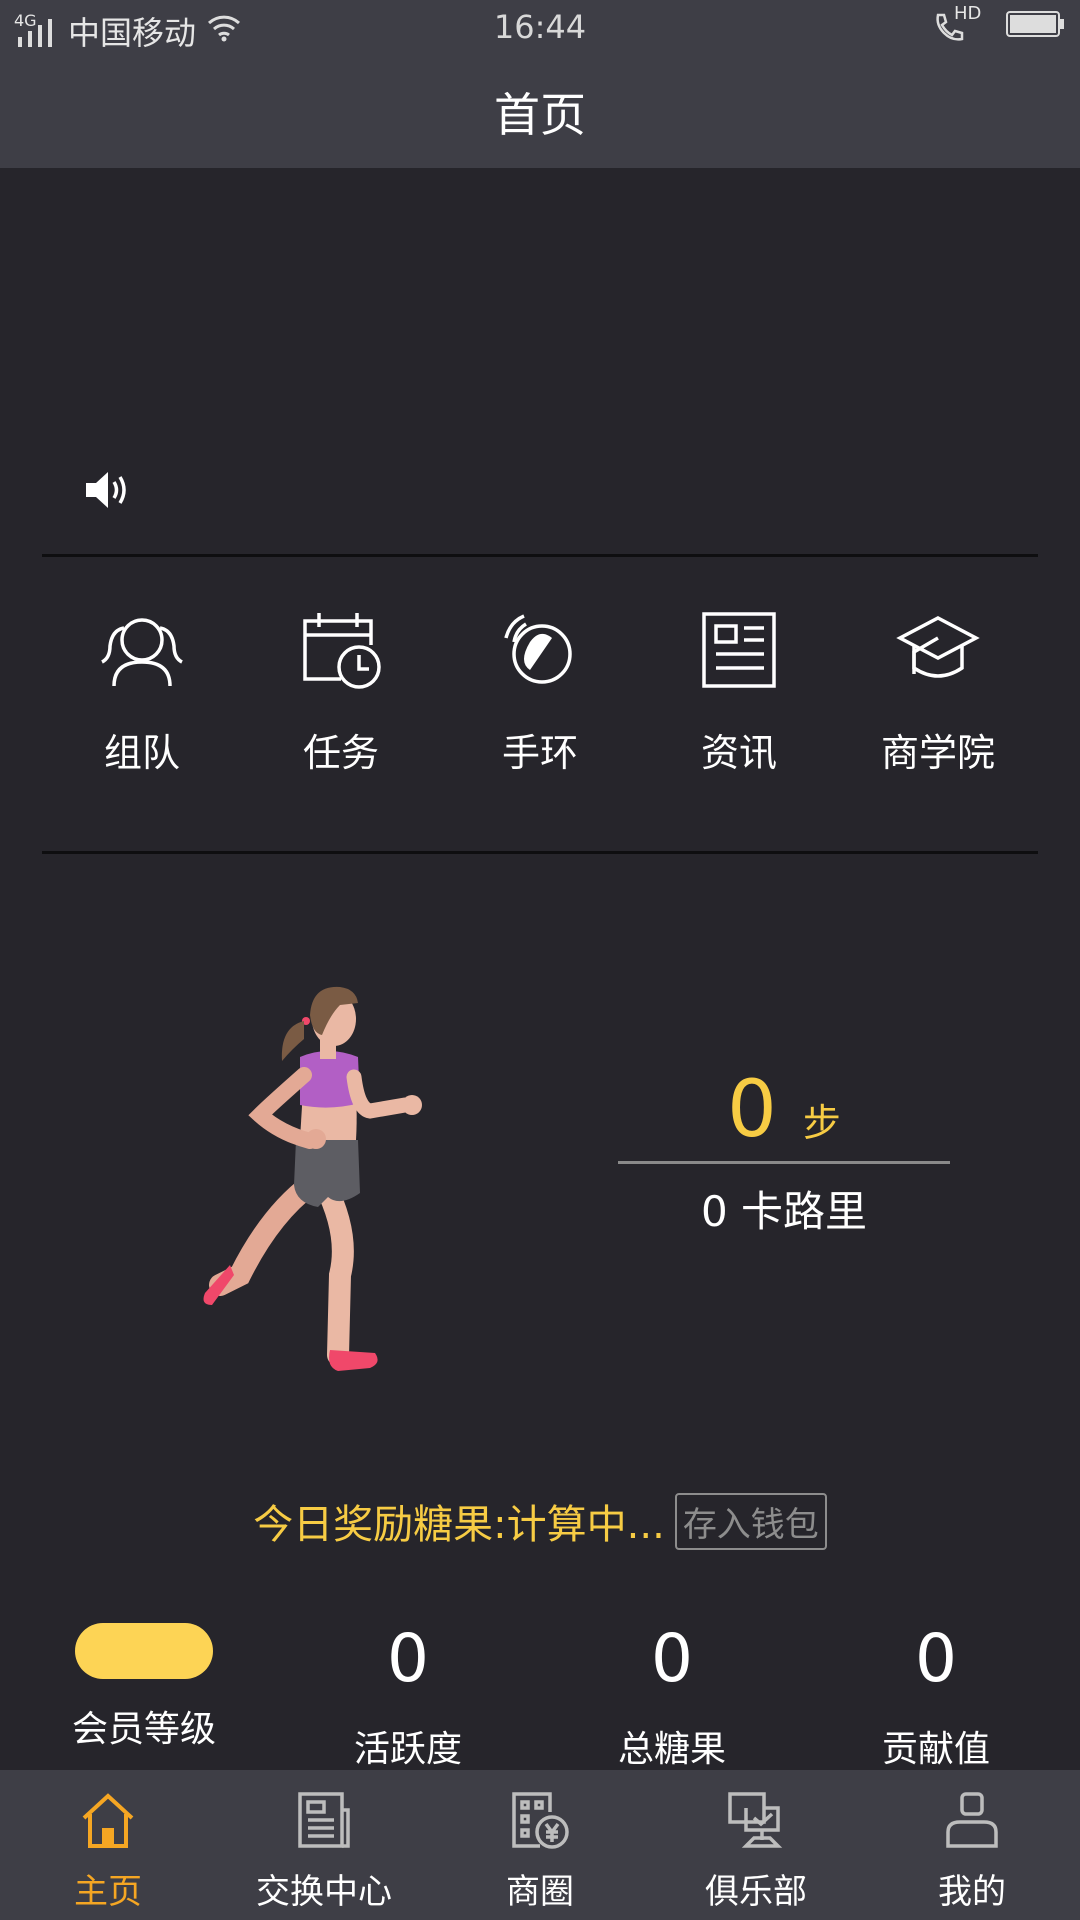 The height and width of the screenshot is (1920, 1080). I want to click on hd-call-icon: HD, so click(956, 24).